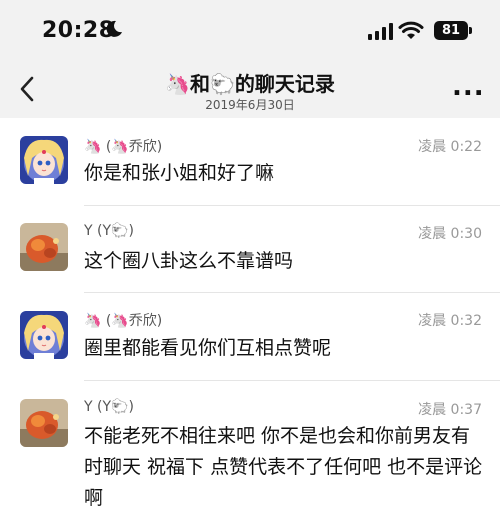 This screenshot has width=500, height=519. What do you see at coordinates (250, 31) in the screenshot?
I see `status-bar: 20:28 81` at bounding box center [250, 31].